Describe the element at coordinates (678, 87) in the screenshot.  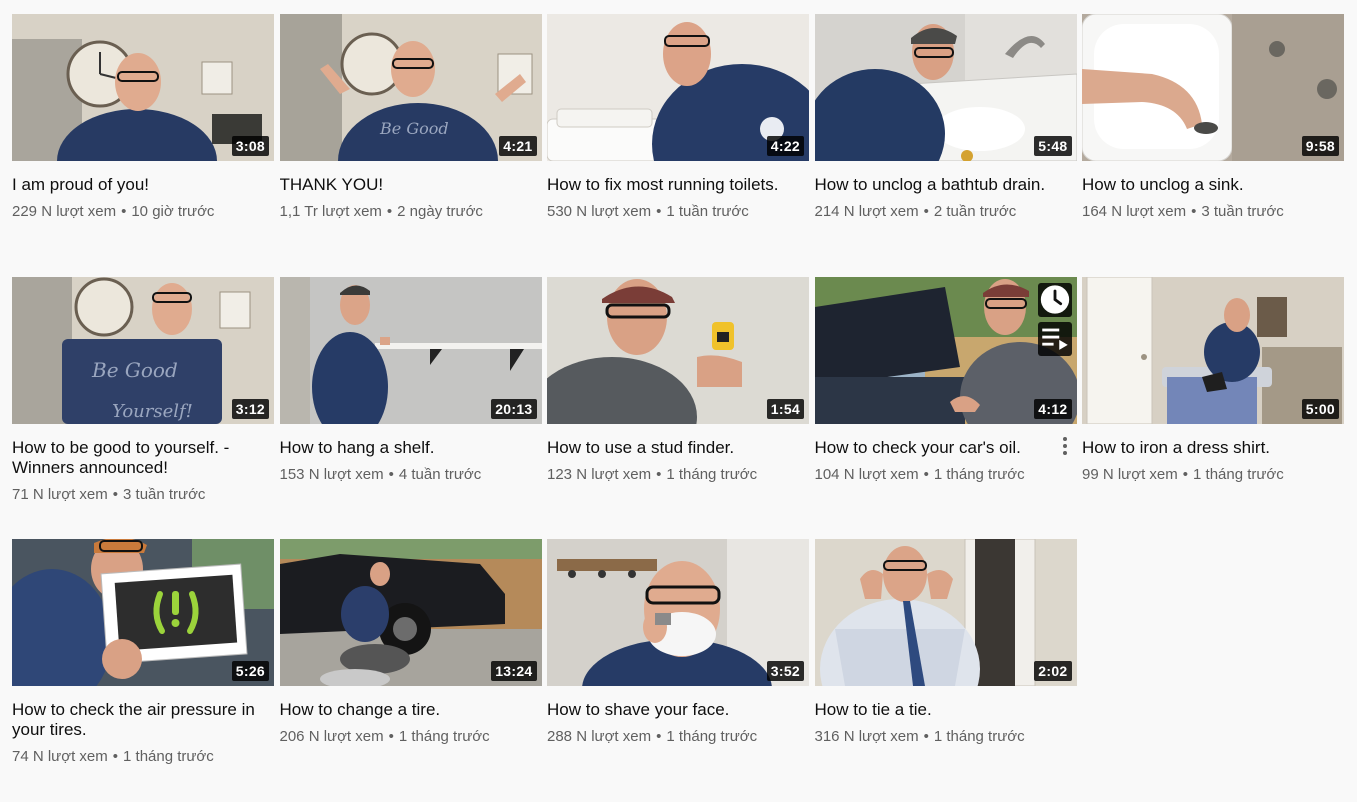
I see `video-thumbnail: 4:22` at that location.